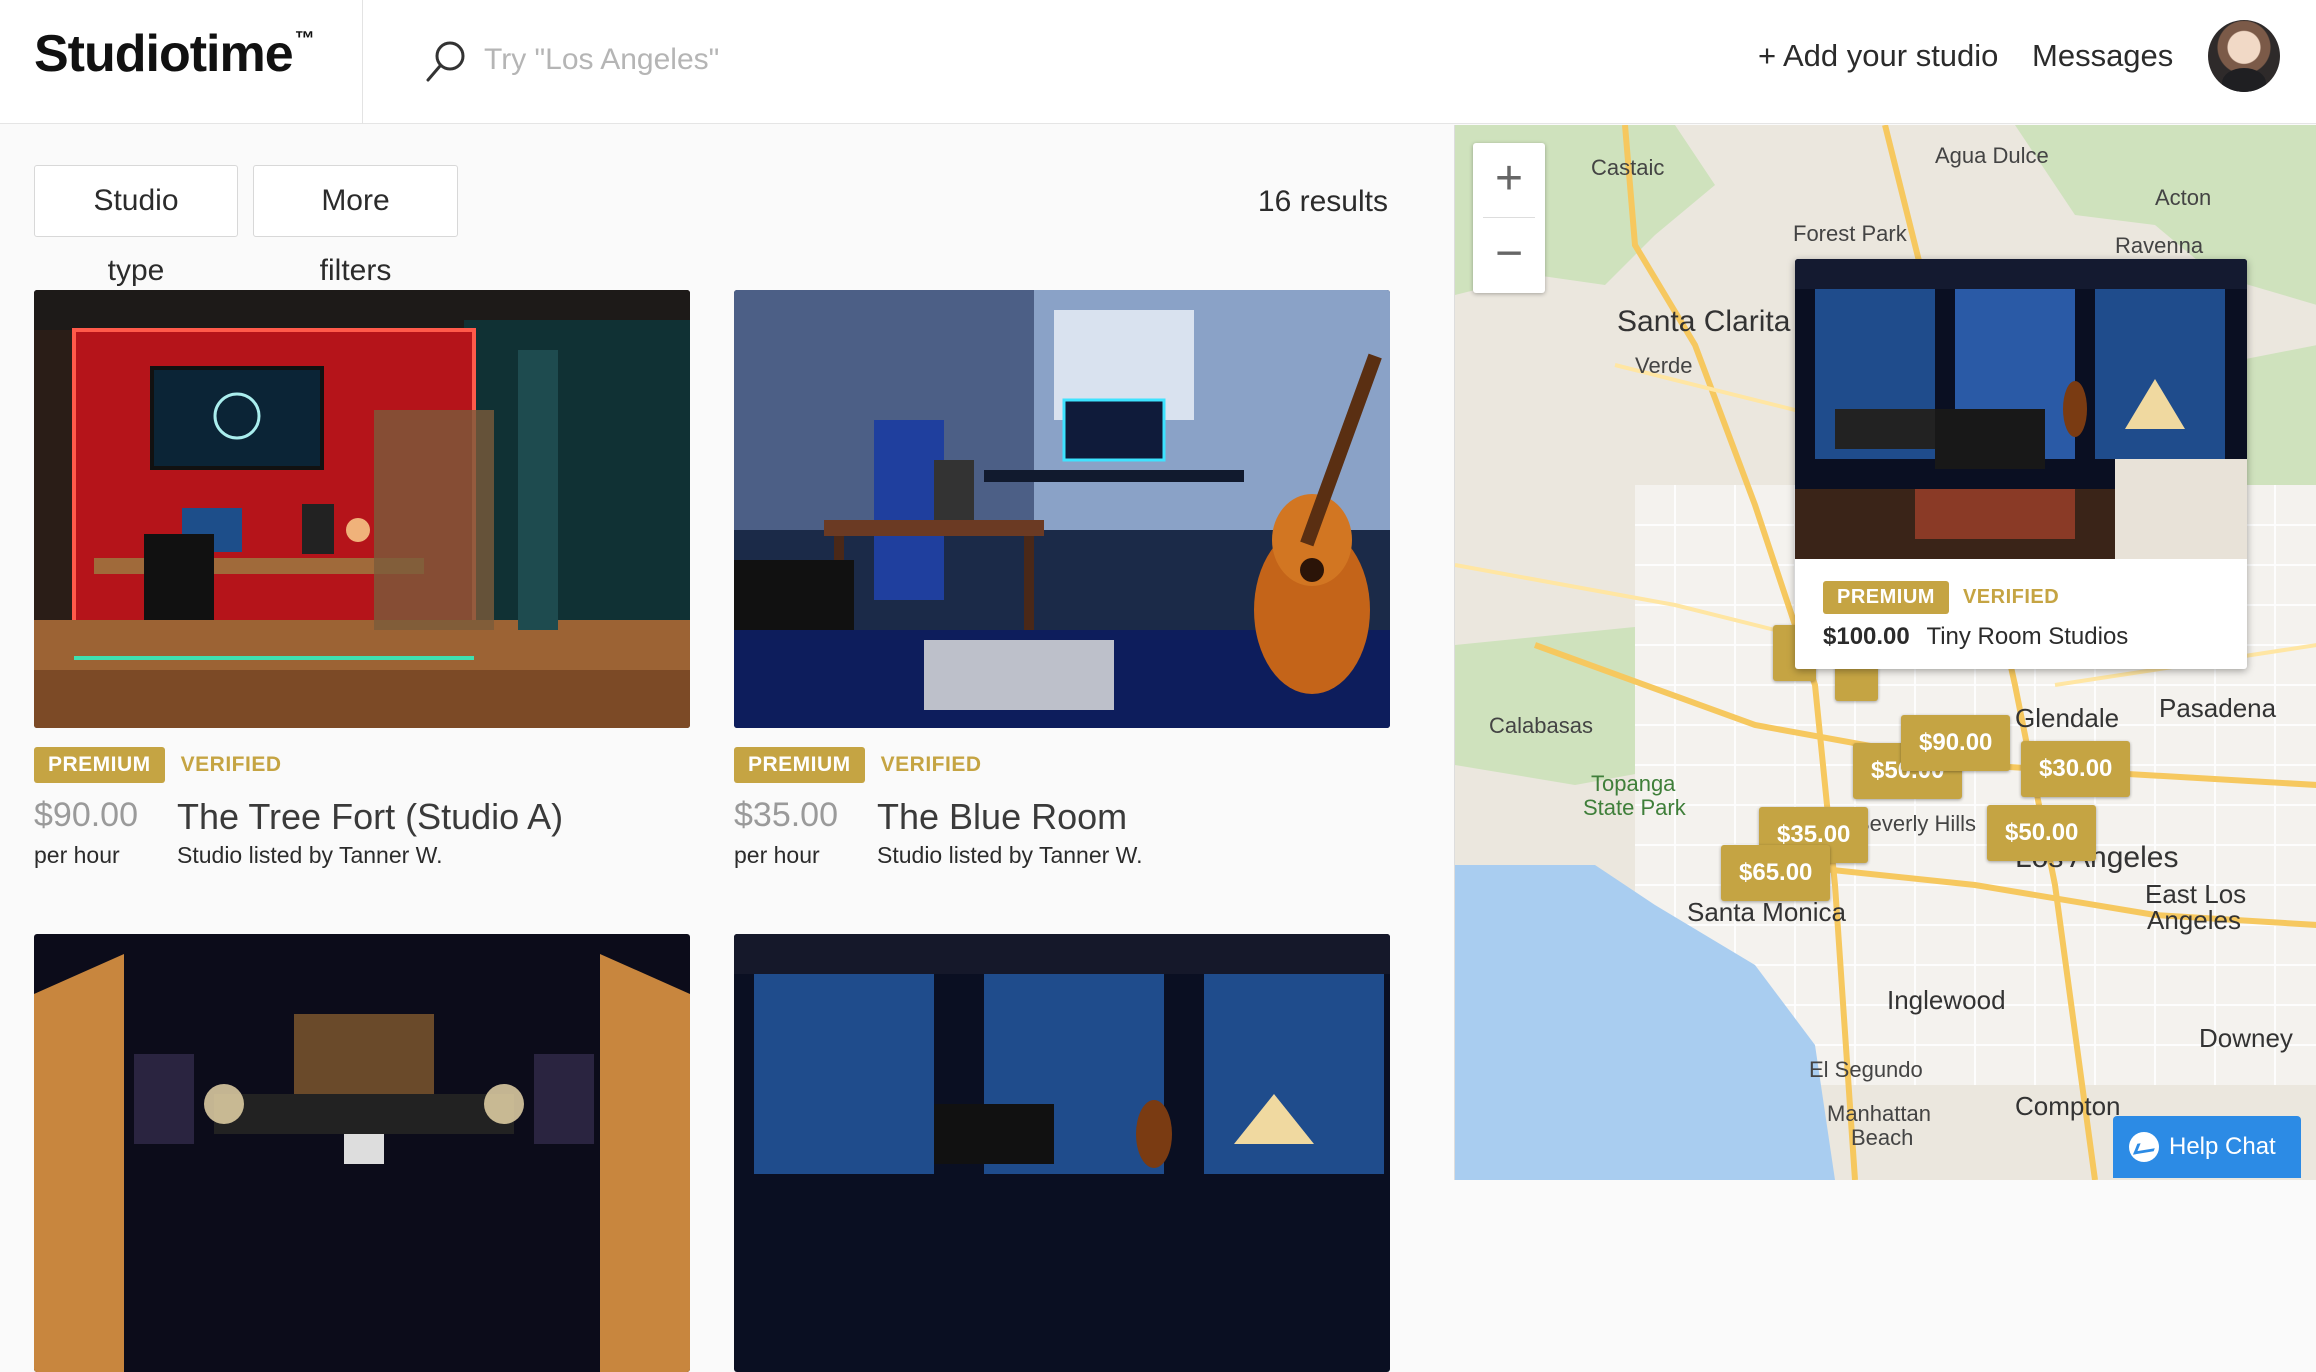 Image resolution: width=2316 pixels, height=1372 pixels. I want to click on popup-price: $100.00, so click(1866, 636).